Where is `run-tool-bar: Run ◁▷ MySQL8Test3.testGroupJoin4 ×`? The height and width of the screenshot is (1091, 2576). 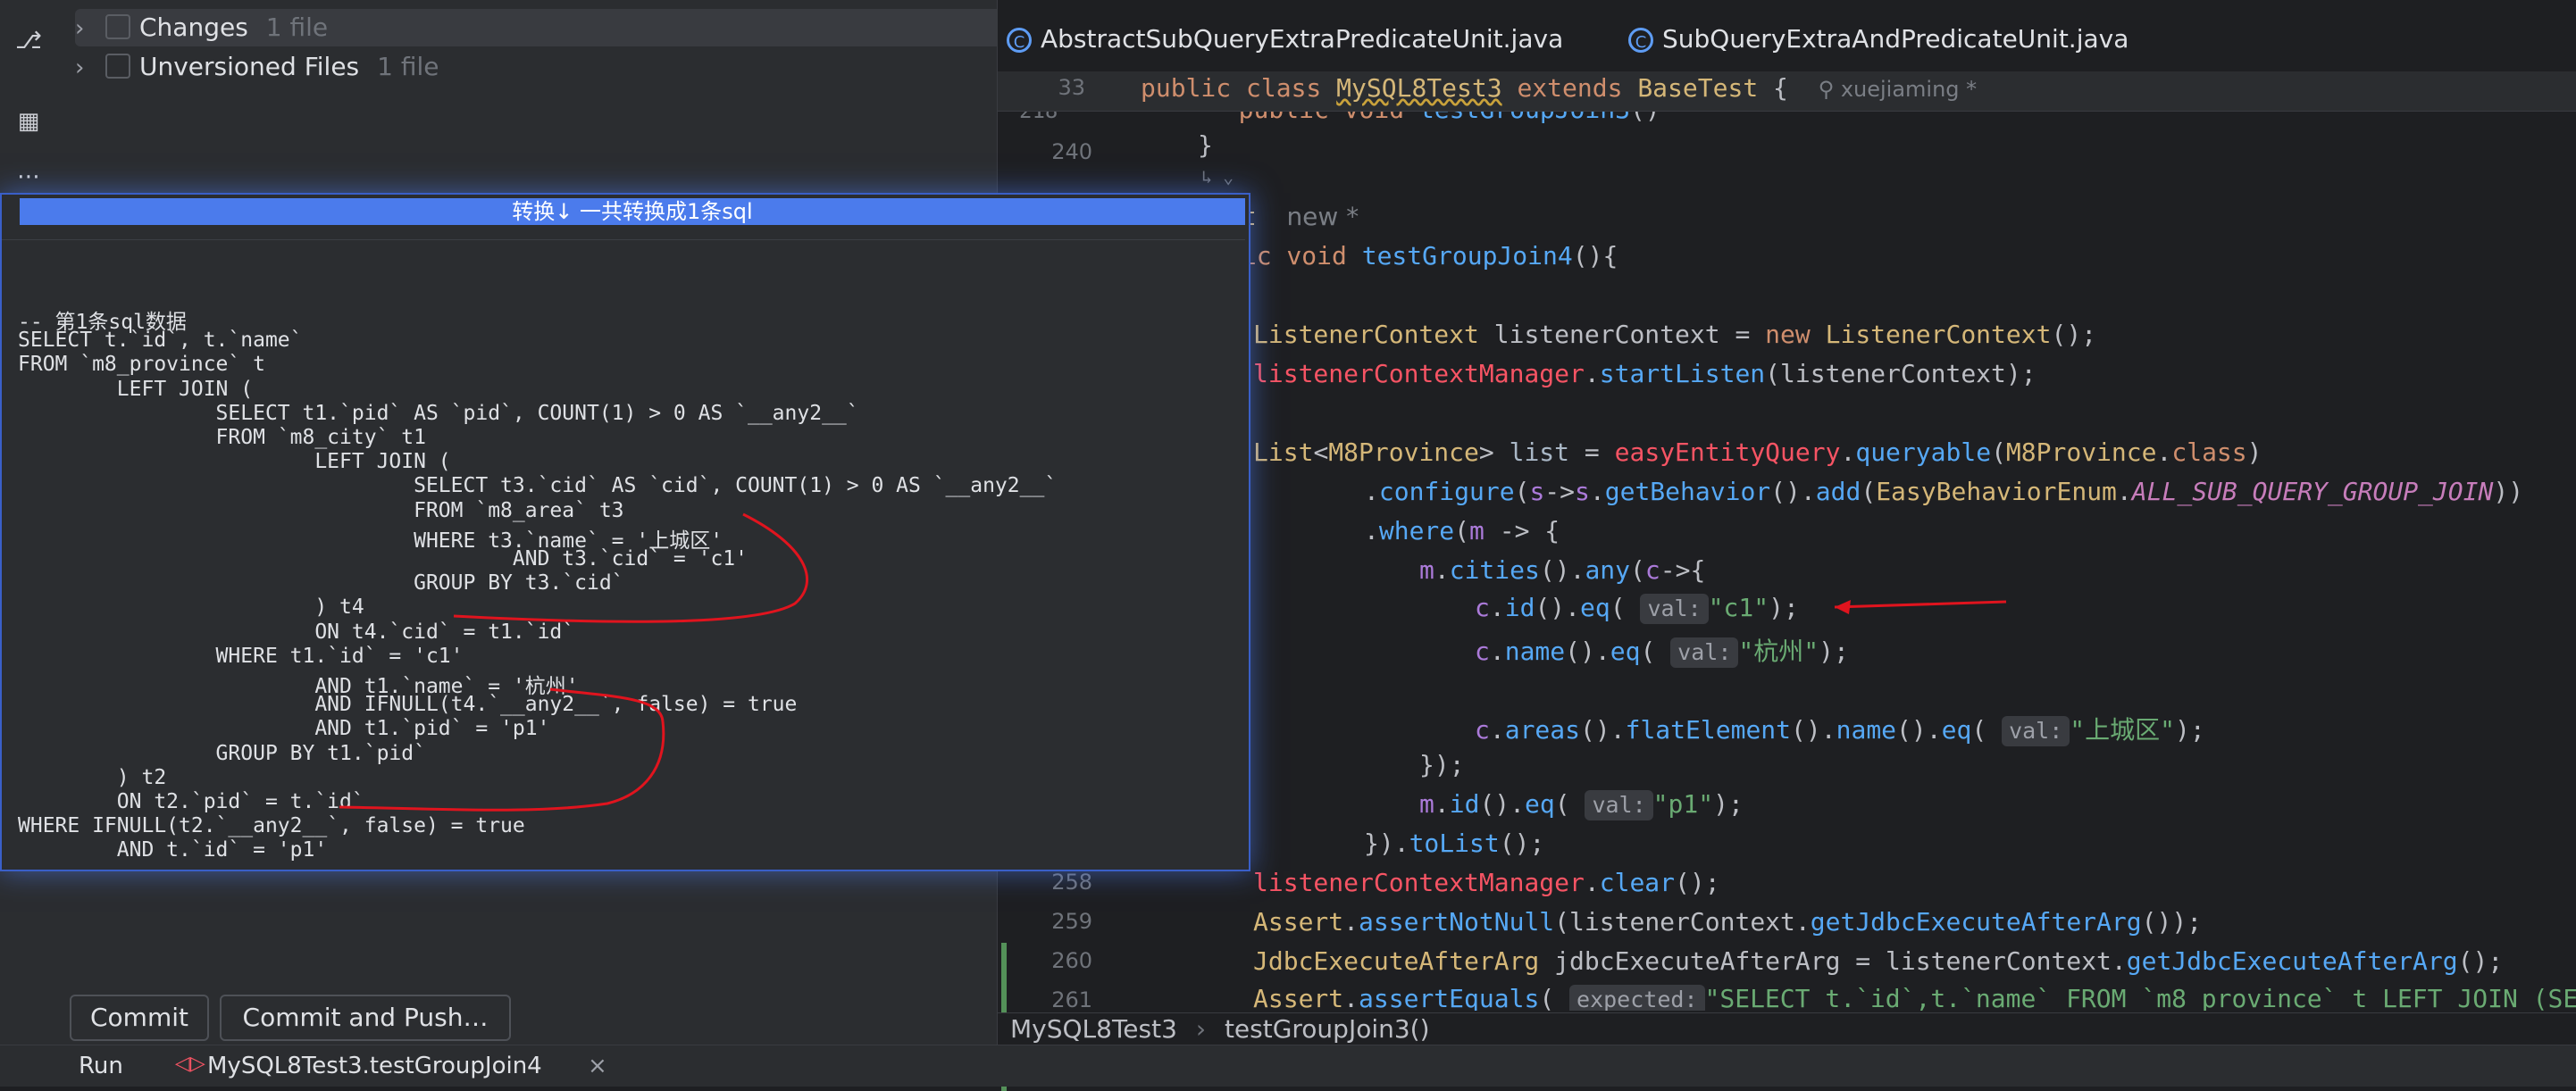
run-tool-bar: Run ◁▷ MySQL8Test3.testGroupJoin4 × is located at coordinates (1288, 1066).